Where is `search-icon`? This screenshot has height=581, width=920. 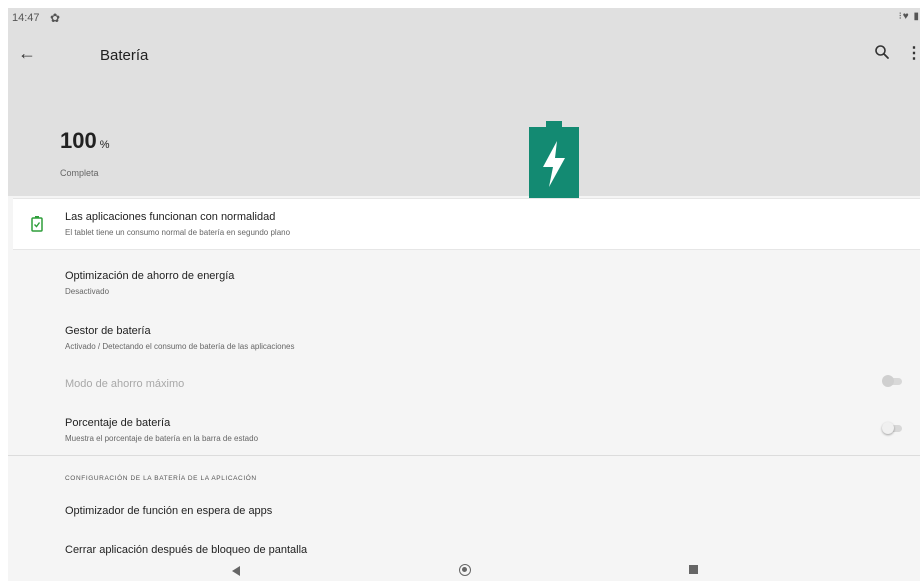 search-icon is located at coordinates (882, 52).